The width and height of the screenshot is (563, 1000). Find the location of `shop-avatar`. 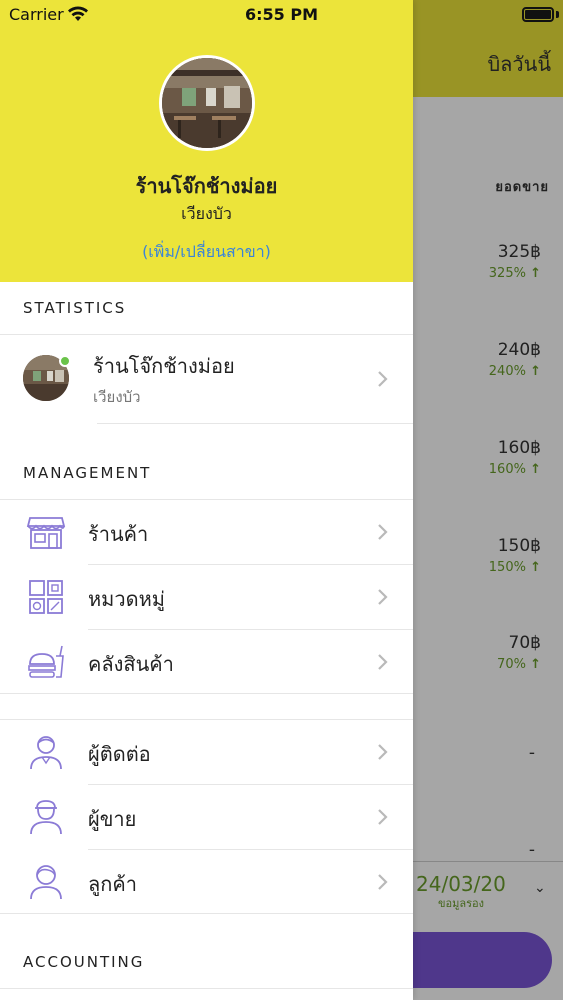

shop-avatar is located at coordinates (207, 103).